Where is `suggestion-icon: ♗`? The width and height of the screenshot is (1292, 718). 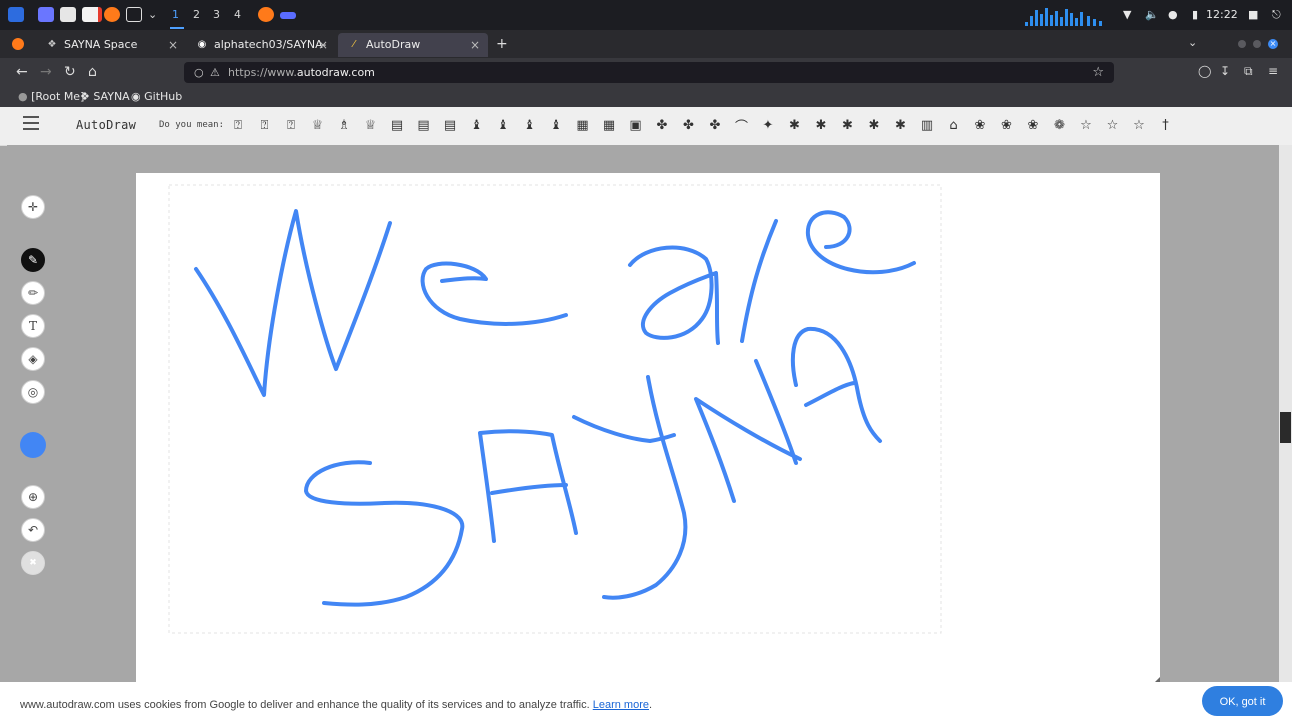 suggestion-icon: ♗ is located at coordinates (344, 125).